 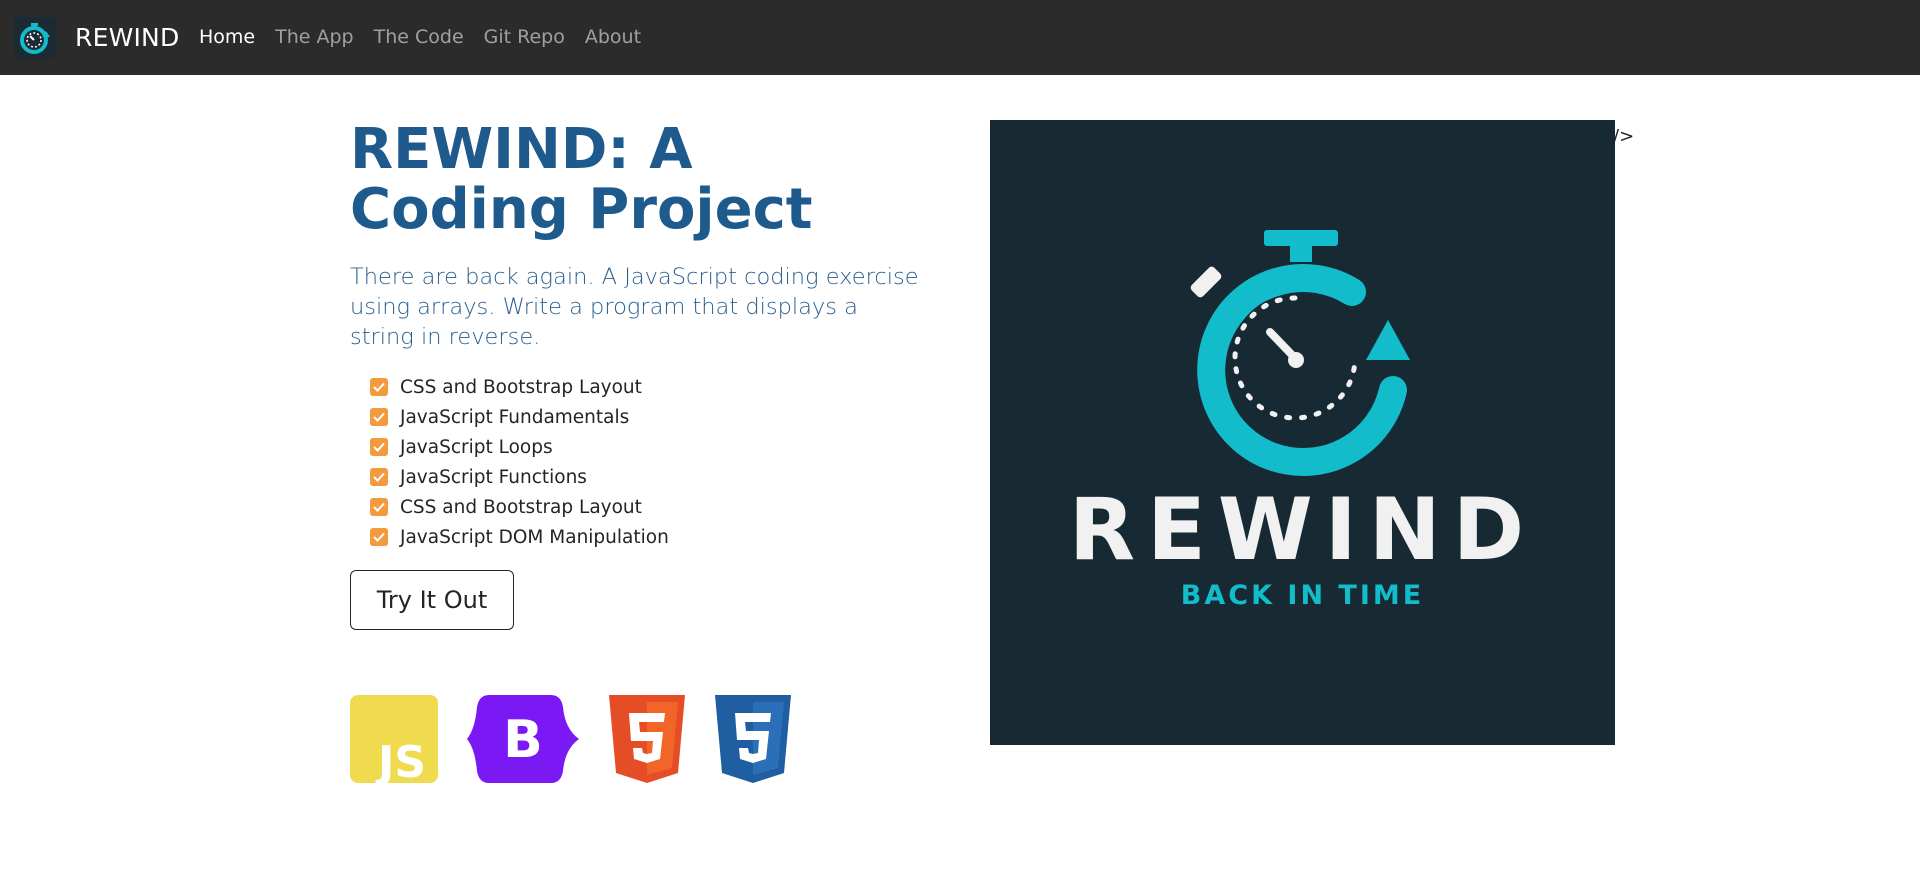 What do you see at coordinates (35, 38) in the screenshot?
I see `brand-logo-icon` at bounding box center [35, 38].